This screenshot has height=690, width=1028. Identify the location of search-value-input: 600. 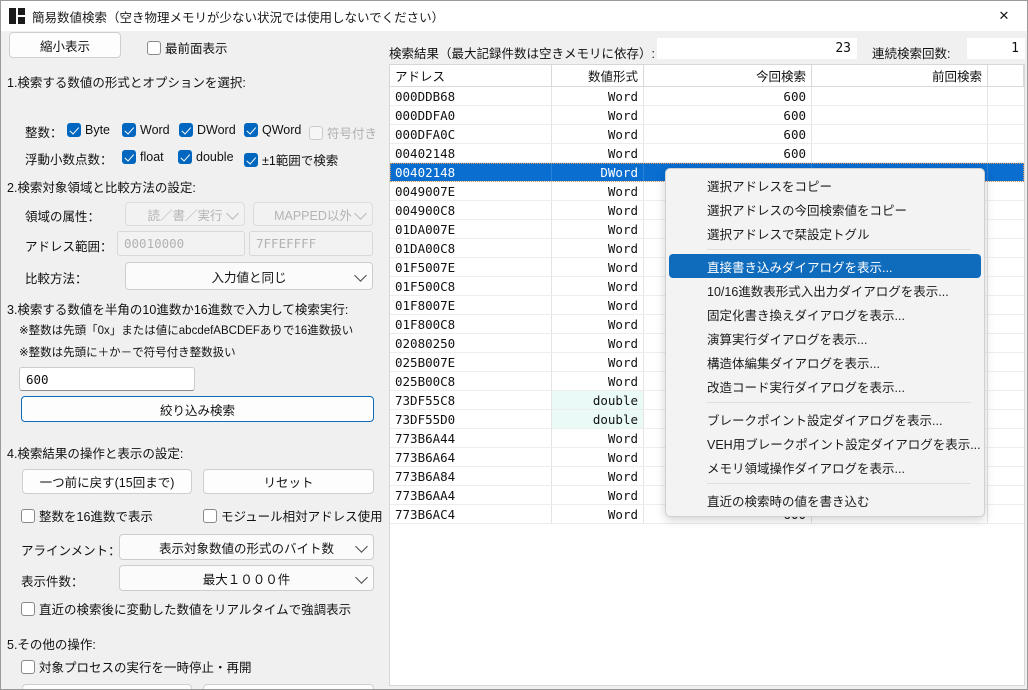
(107, 379).